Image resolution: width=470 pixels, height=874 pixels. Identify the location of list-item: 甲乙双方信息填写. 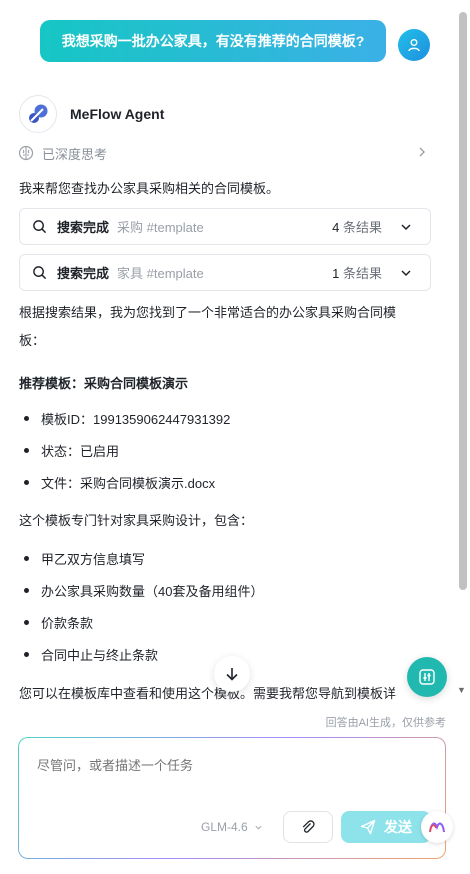
(84, 558).